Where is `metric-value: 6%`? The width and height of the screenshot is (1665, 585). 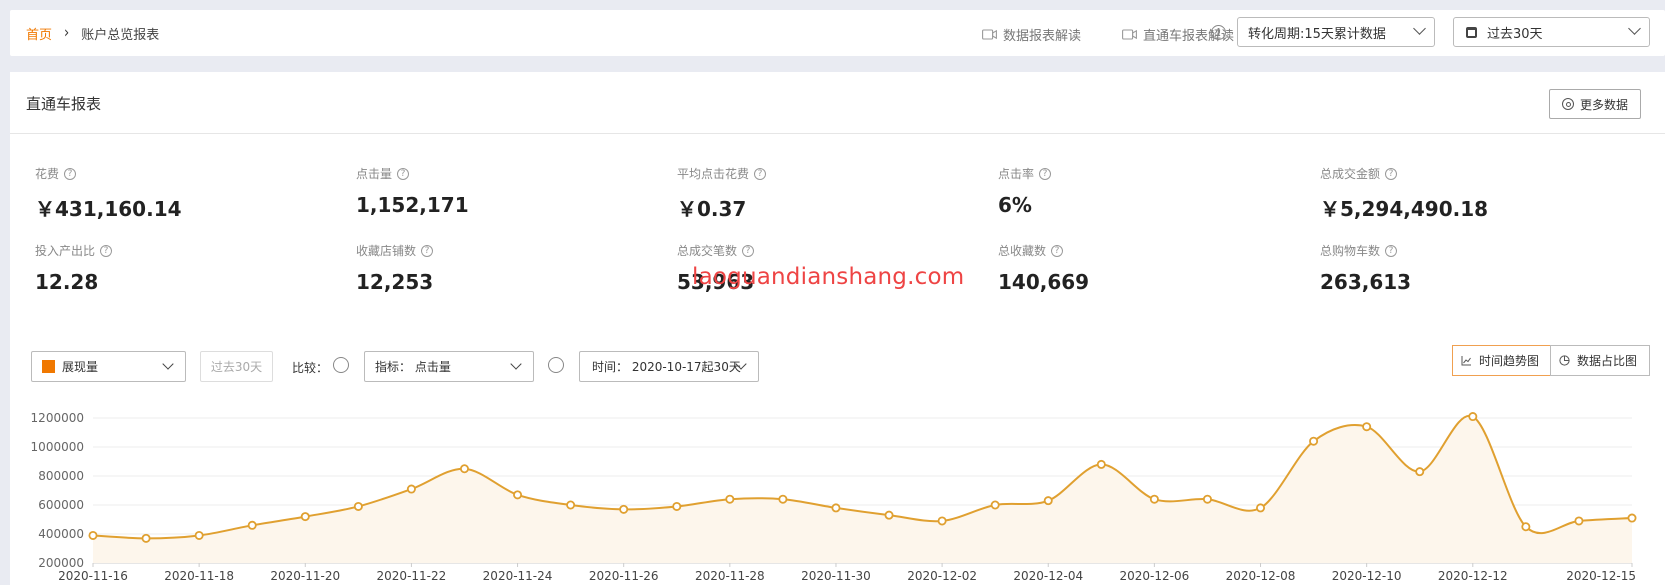 metric-value: 6% is located at coordinates (1015, 205).